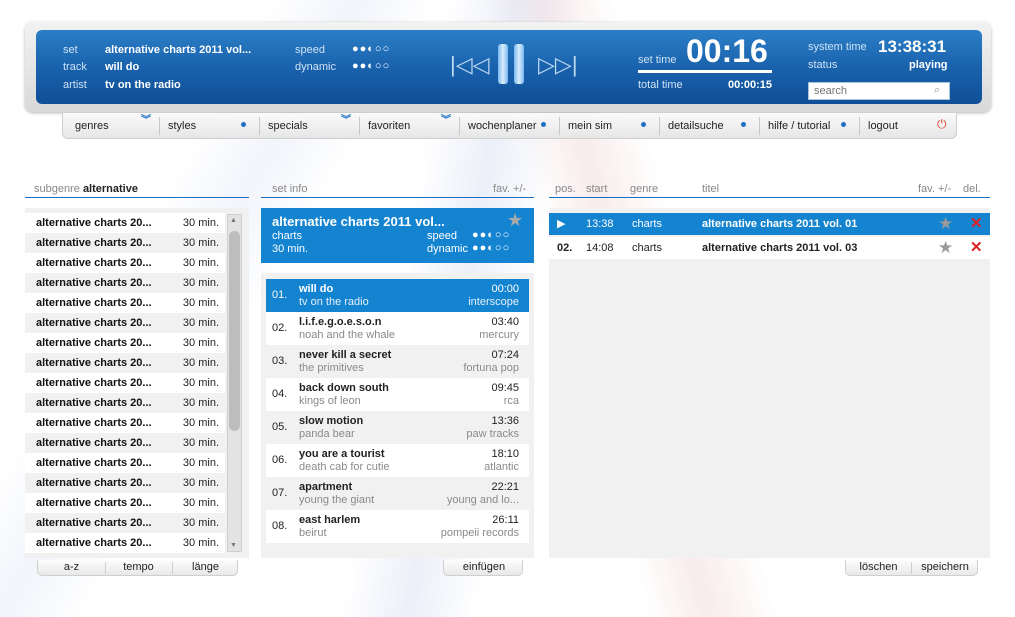  What do you see at coordinates (843, 124) in the screenshot?
I see `dot-icon` at bounding box center [843, 124].